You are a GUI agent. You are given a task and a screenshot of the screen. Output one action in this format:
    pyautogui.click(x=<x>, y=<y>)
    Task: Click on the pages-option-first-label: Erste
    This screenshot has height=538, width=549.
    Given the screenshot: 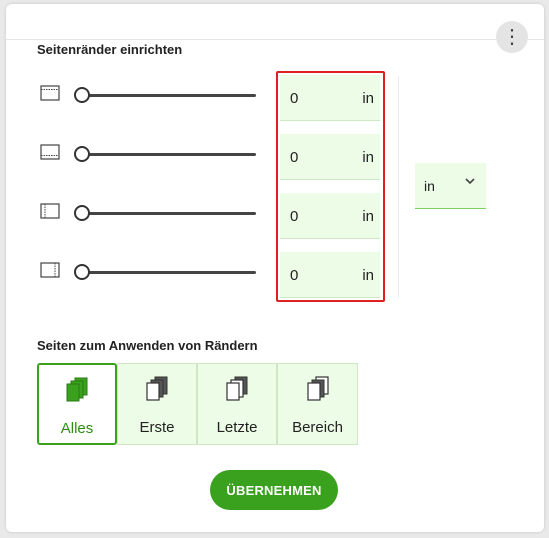 What is the action you would take?
    pyautogui.click(x=157, y=427)
    